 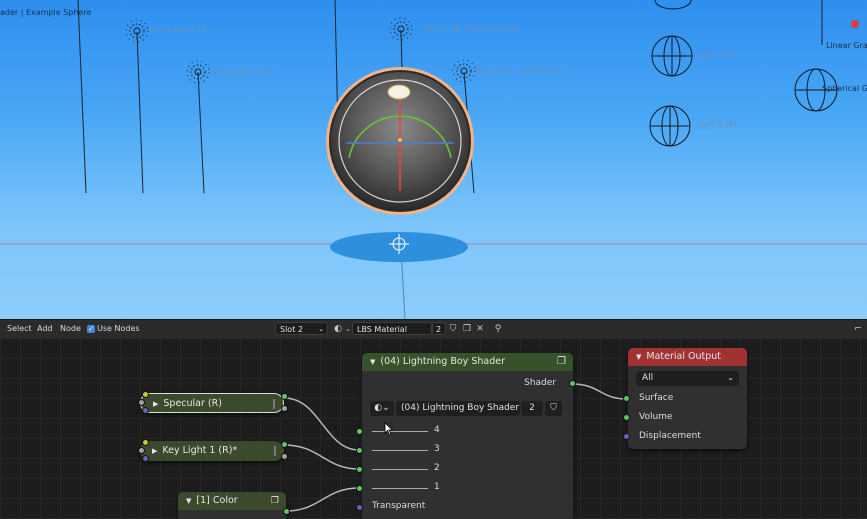 What do you see at coordinates (540, 383) in the screenshot?
I see `shader-output-label: Shader` at bounding box center [540, 383].